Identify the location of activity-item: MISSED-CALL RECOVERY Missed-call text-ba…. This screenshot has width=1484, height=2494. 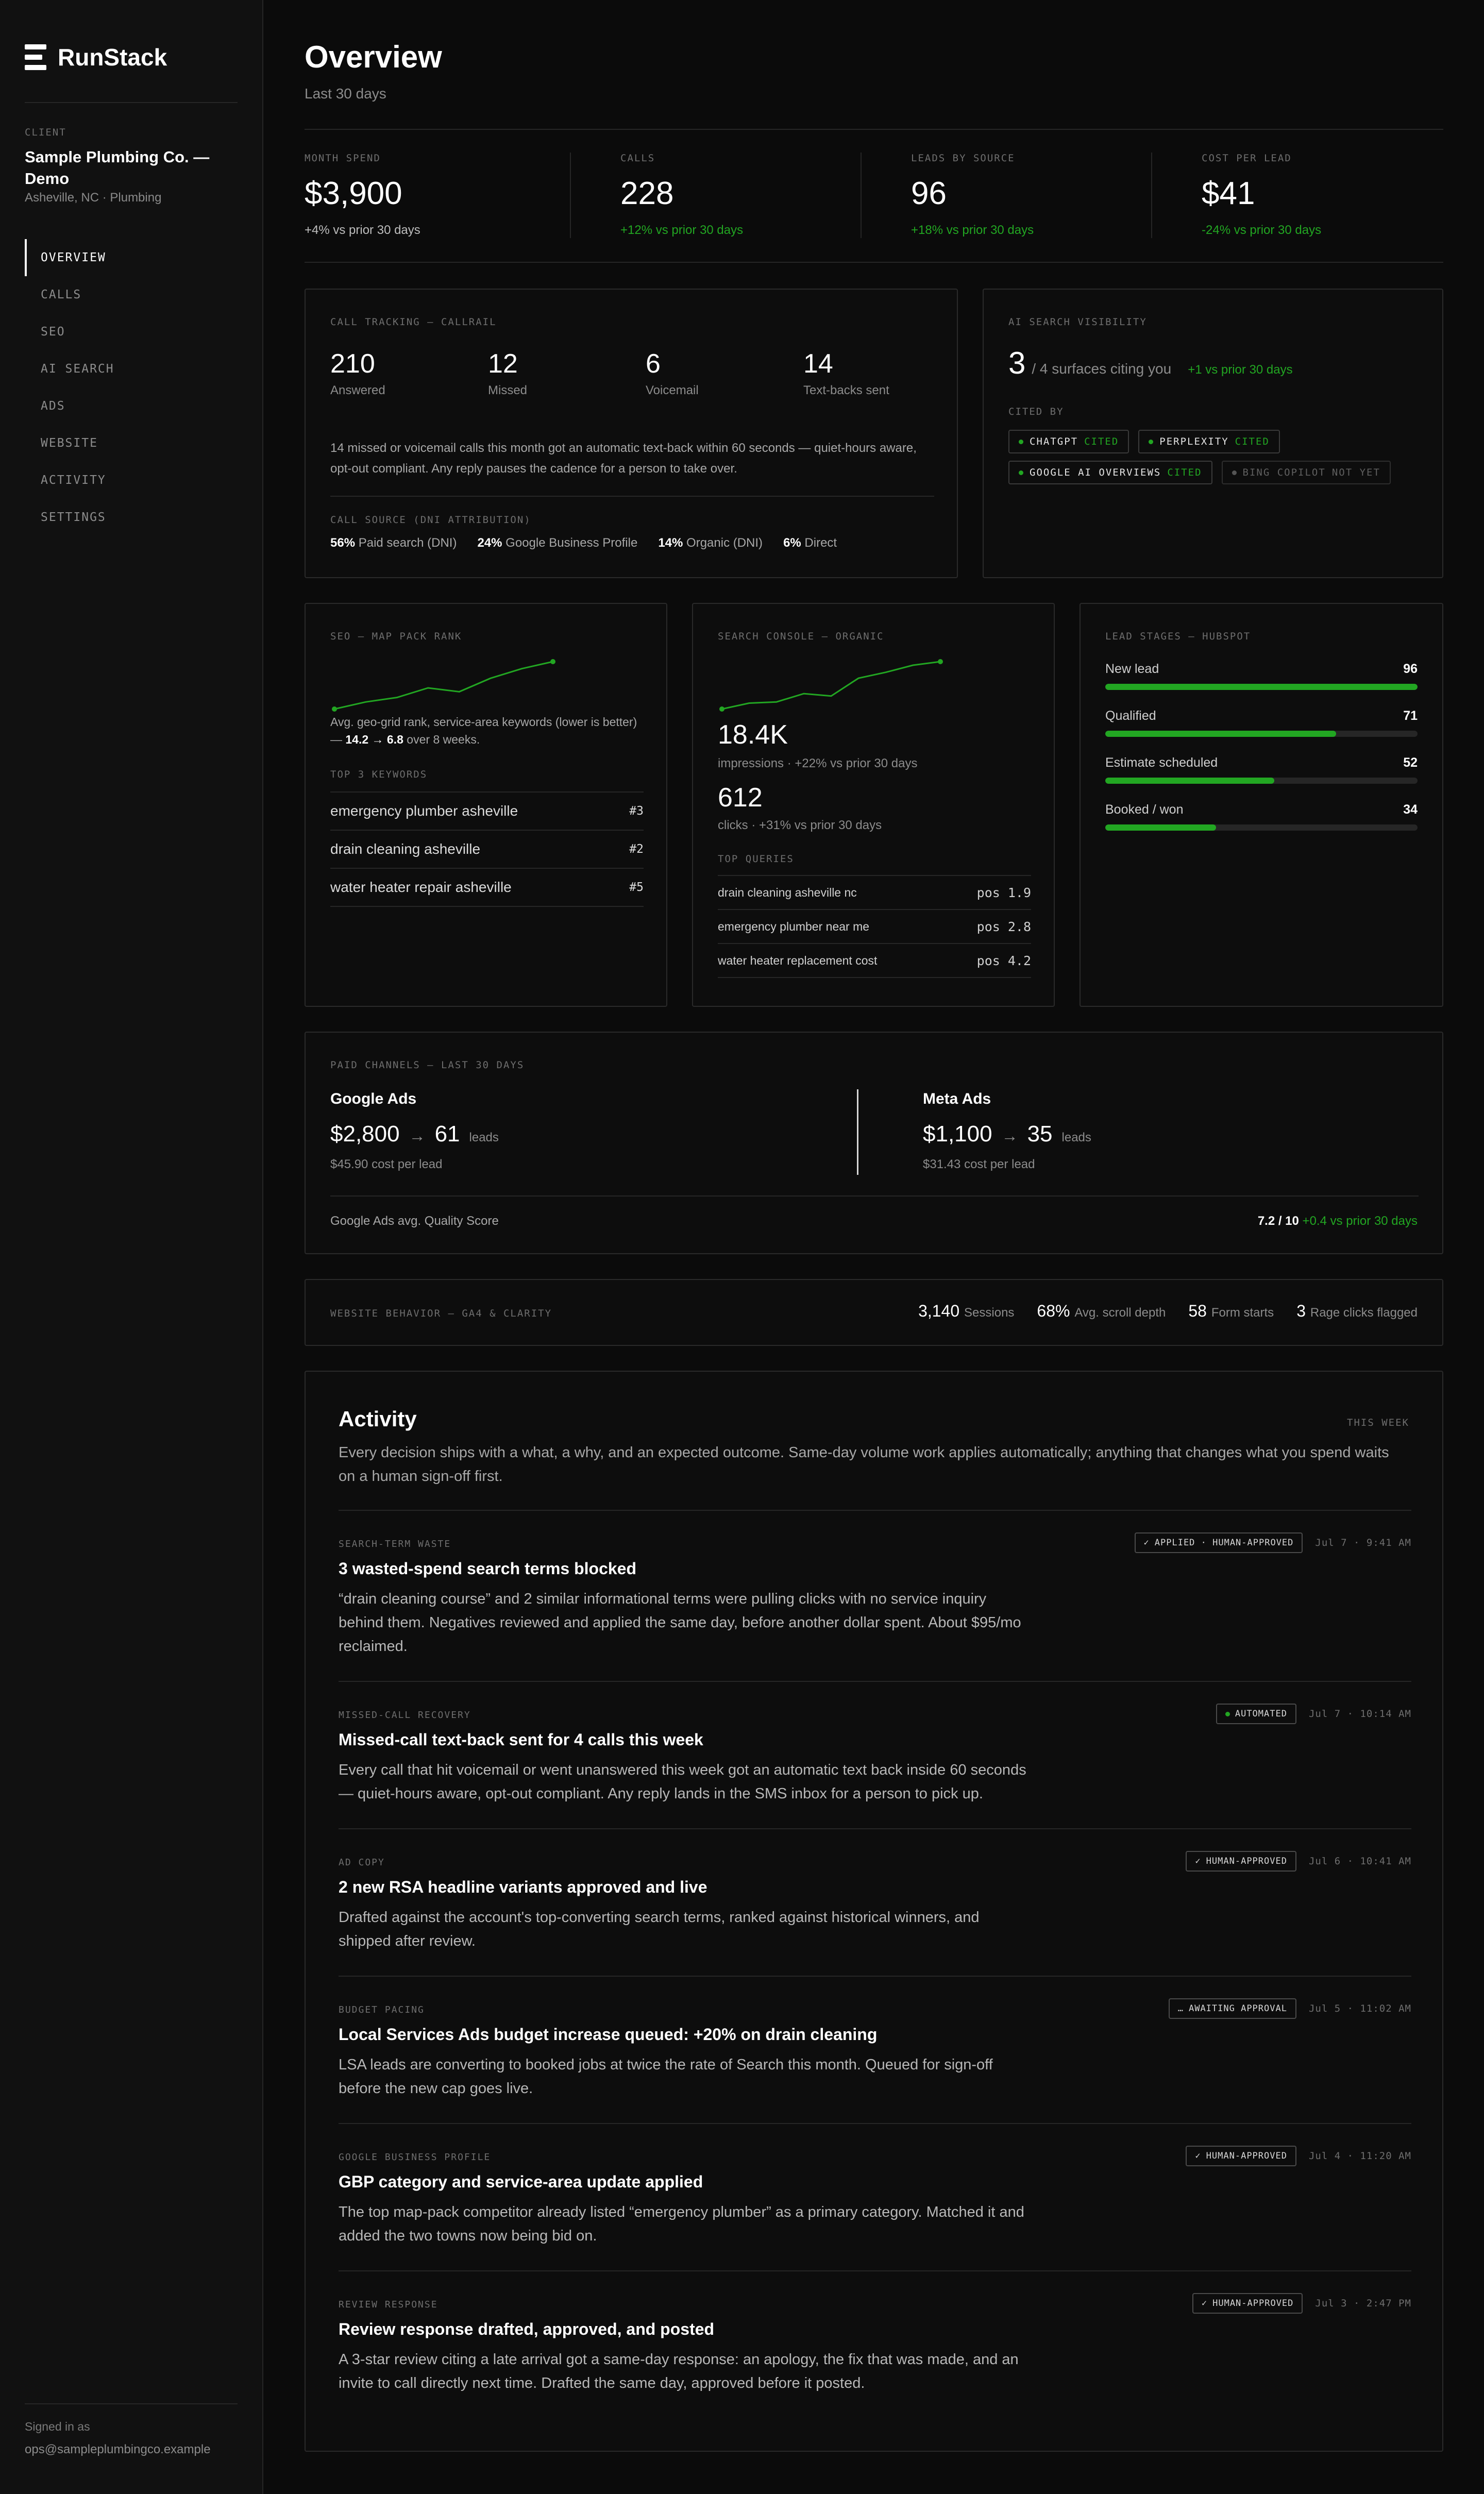
(875, 1754).